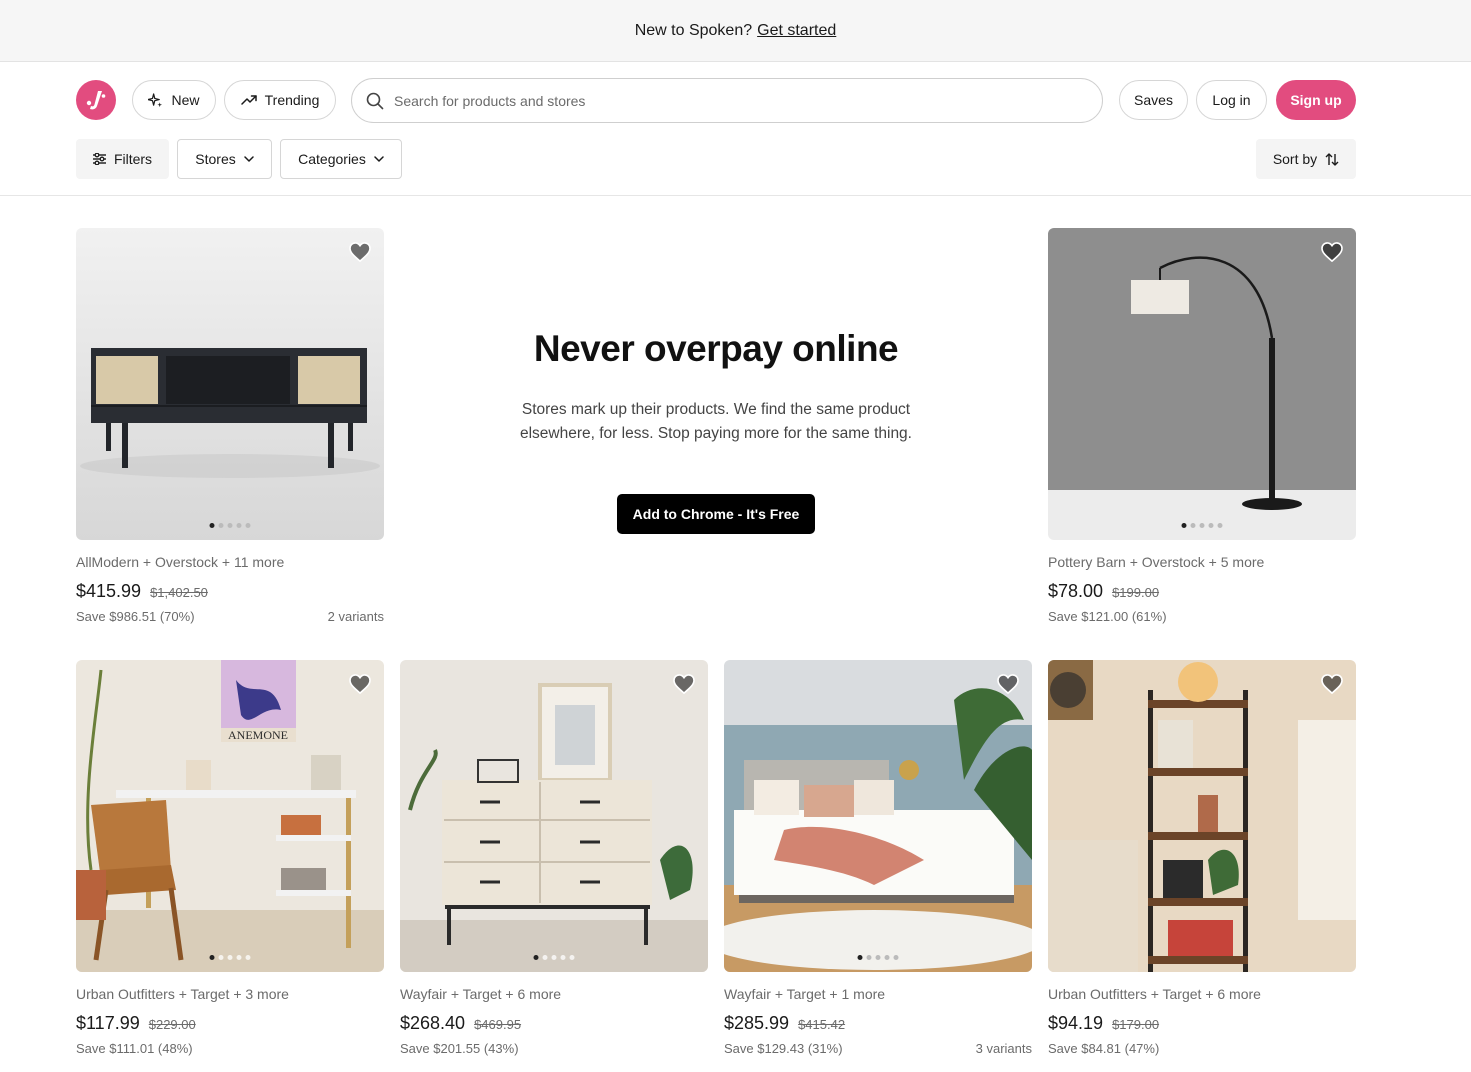 The height and width of the screenshot is (1072, 1471). I want to click on get-started-link: Get started, so click(796, 31).